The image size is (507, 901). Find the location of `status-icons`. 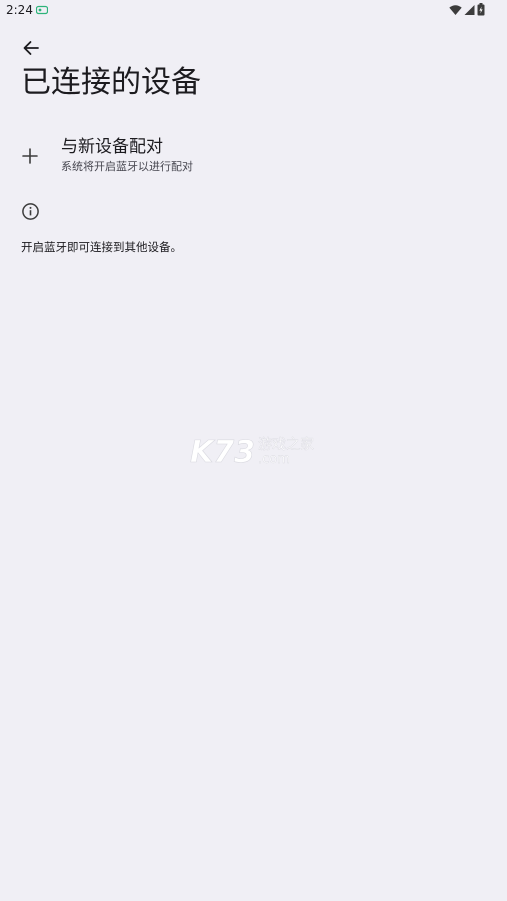

status-icons is located at coordinates (467, 9).